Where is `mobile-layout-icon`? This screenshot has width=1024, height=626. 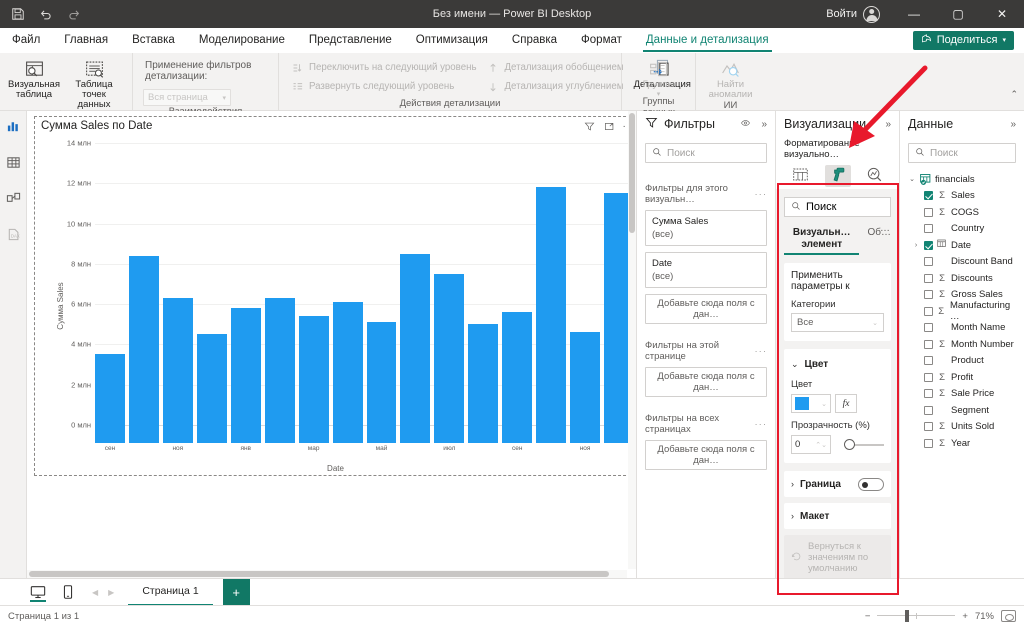 mobile-layout-icon is located at coordinates (68, 592).